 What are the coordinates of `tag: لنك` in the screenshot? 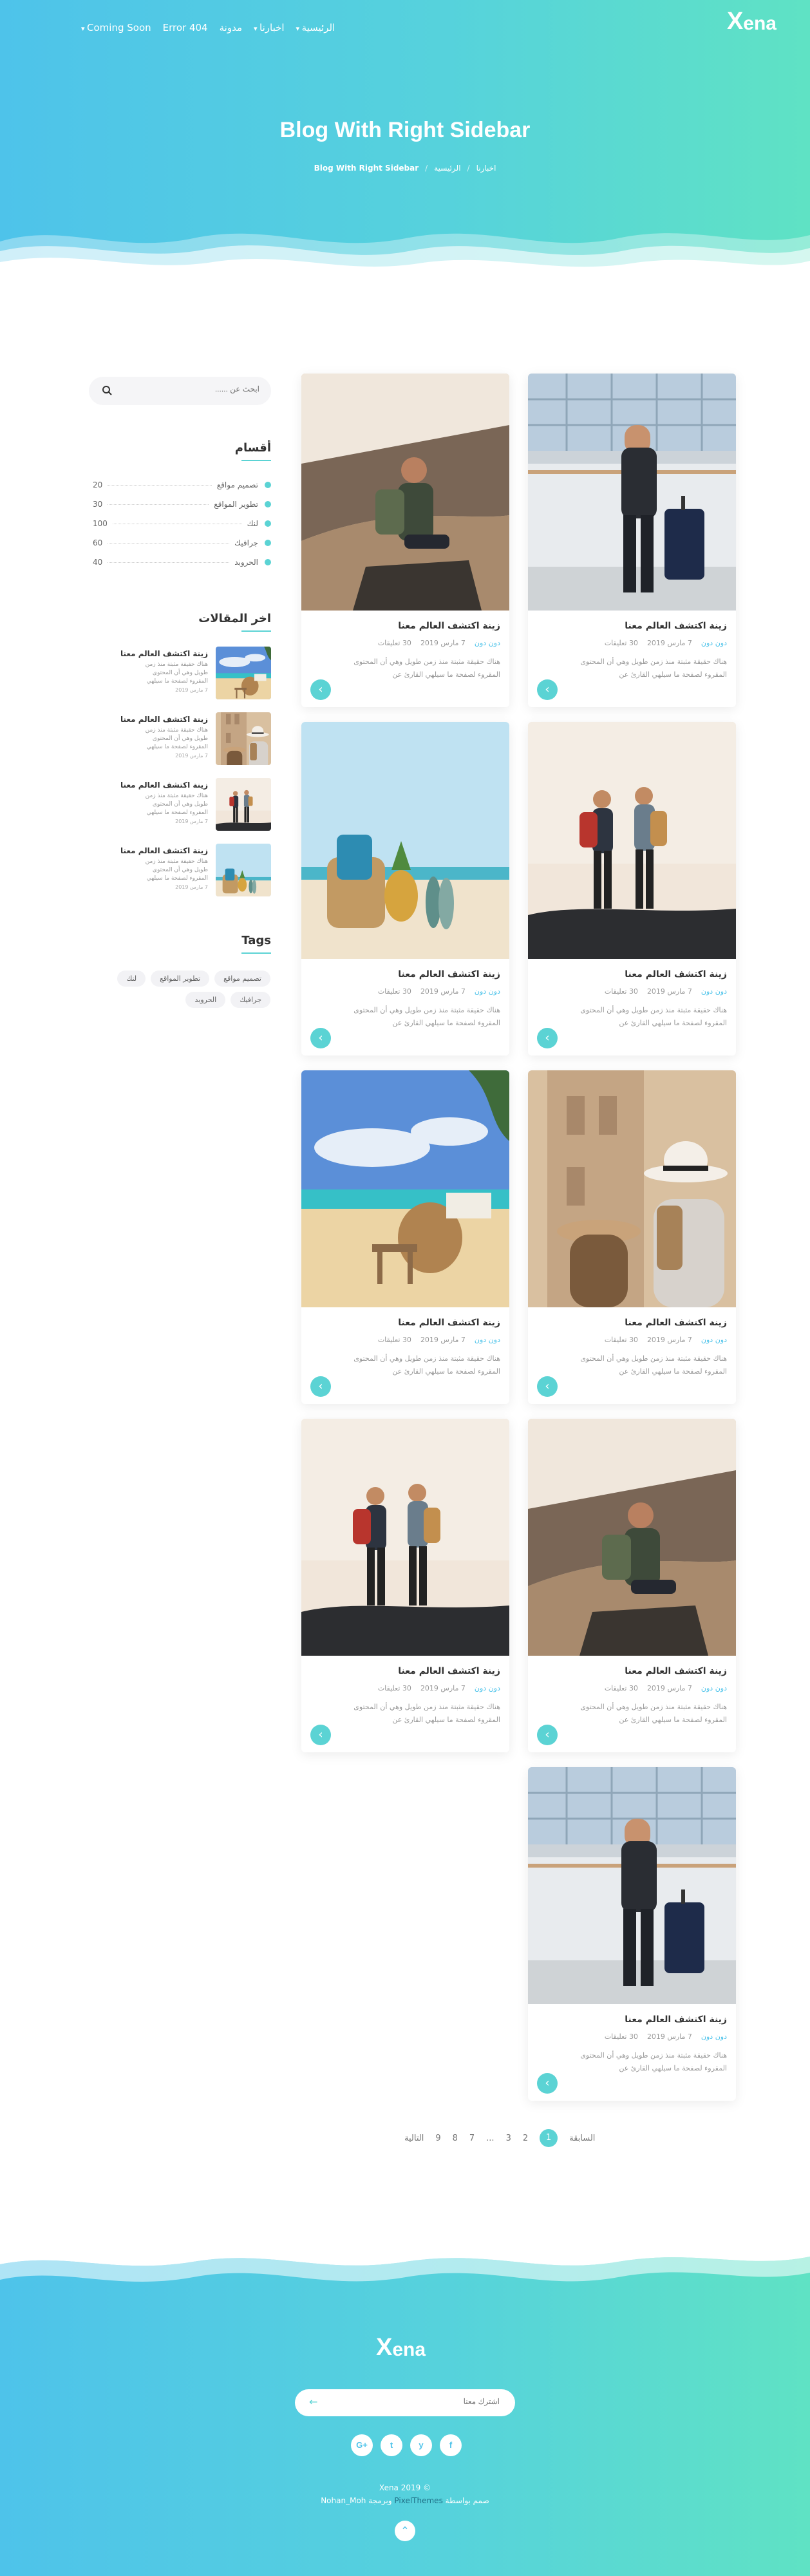 It's located at (131, 979).